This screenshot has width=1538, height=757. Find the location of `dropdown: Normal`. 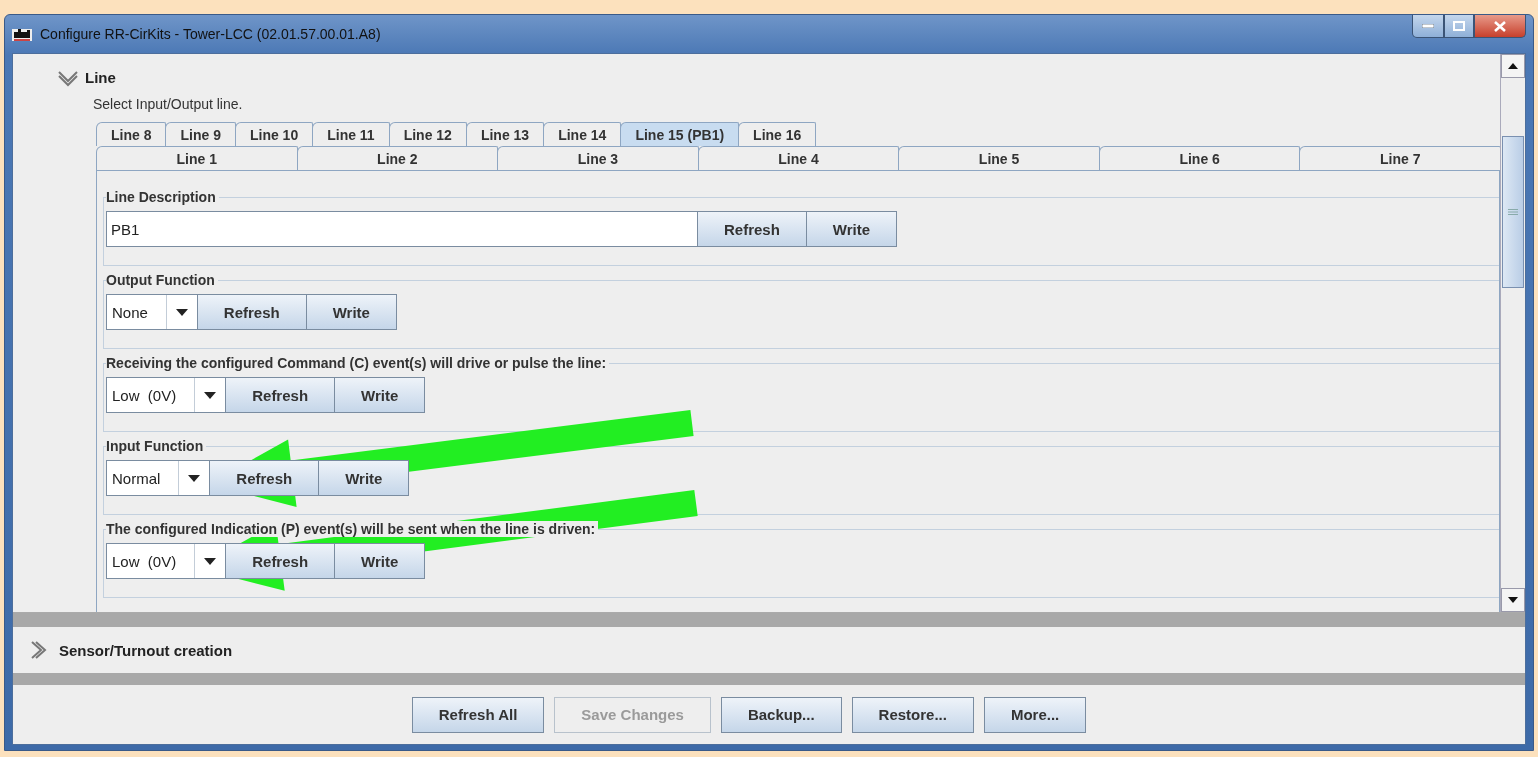

dropdown: Normal is located at coordinates (158, 478).